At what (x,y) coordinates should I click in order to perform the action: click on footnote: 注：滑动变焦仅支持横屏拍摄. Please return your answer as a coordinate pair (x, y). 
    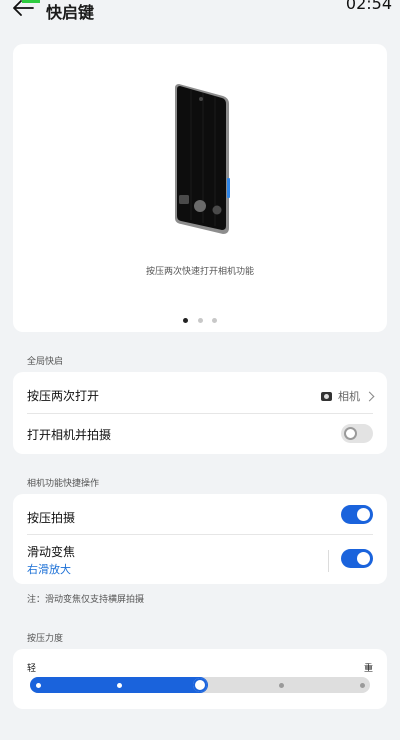
    Looking at the image, I should click on (86, 600).